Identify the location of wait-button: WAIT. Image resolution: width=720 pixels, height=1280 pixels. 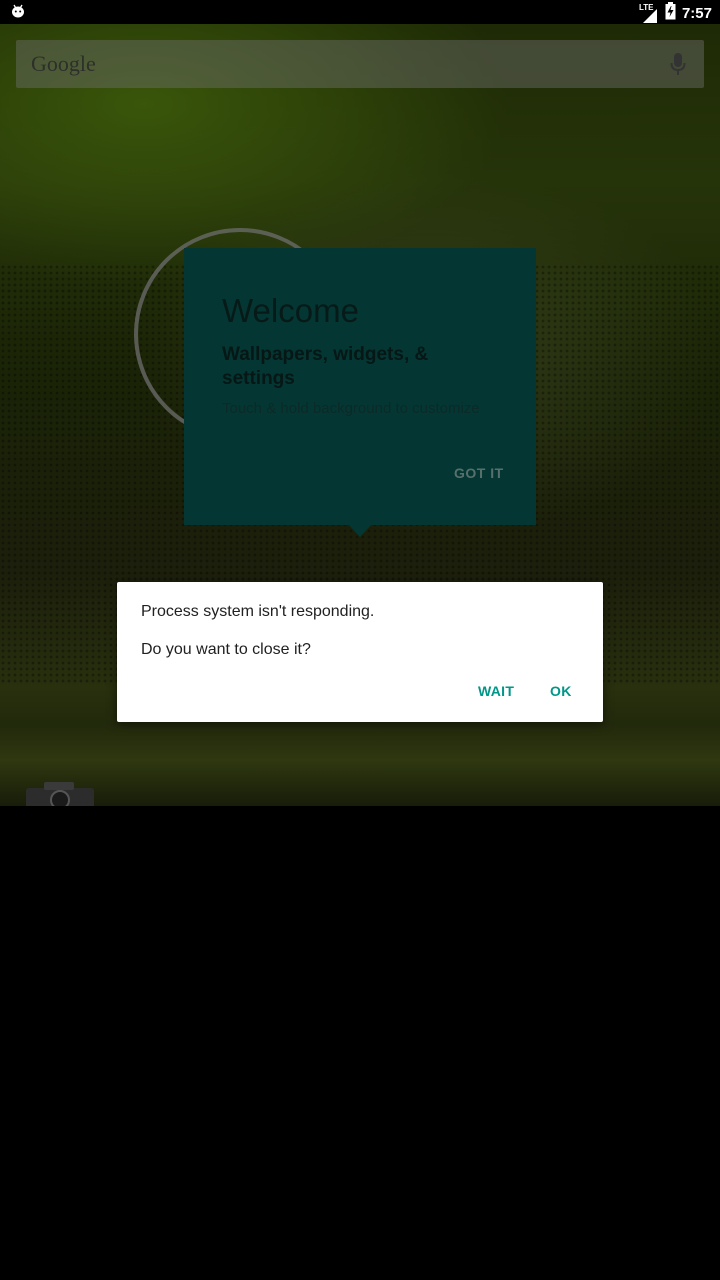
(496, 691).